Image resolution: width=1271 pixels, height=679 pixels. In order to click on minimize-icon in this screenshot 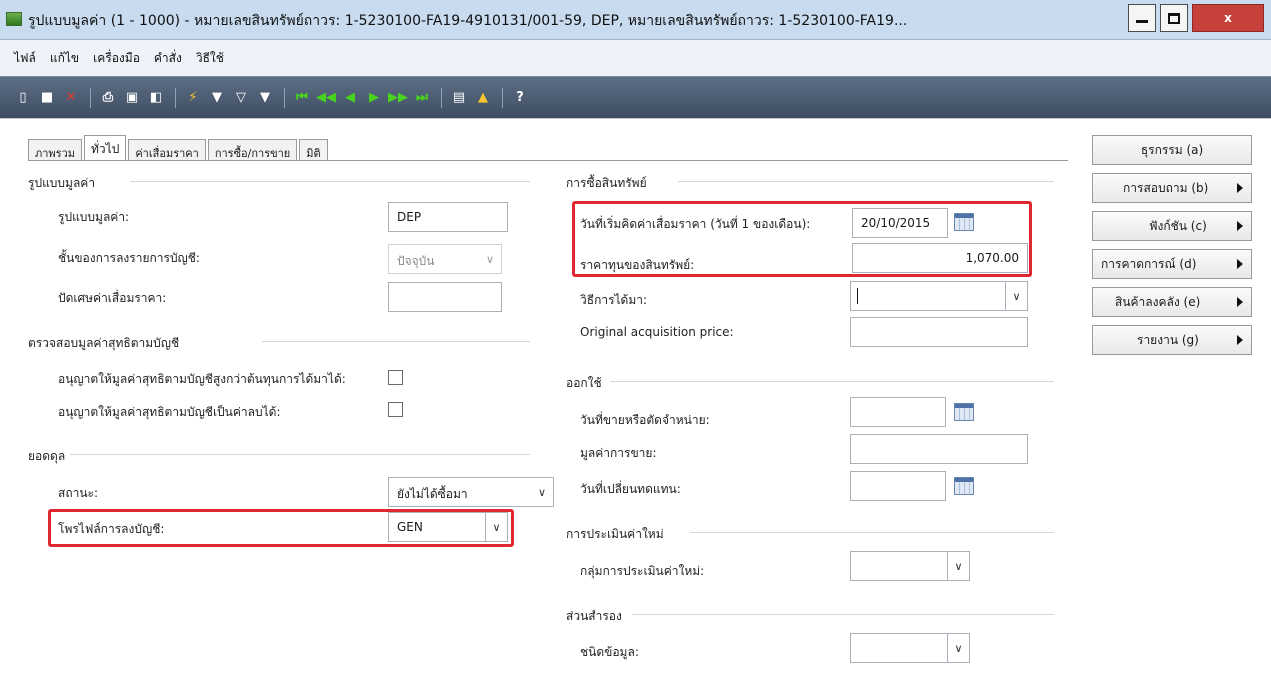, I will do `click(1142, 21)`.